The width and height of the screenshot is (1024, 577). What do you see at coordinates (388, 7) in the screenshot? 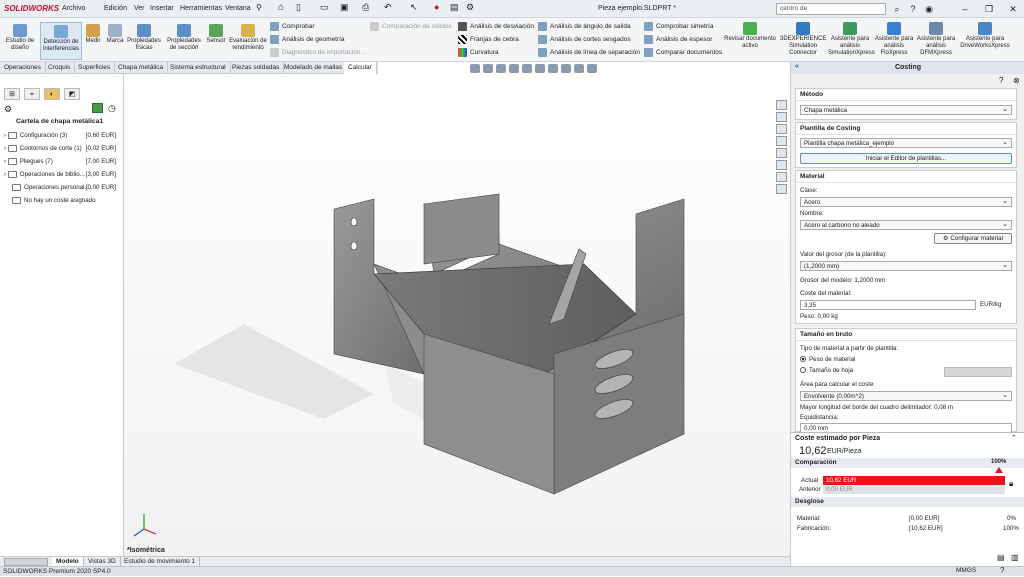
I see `undo-icon: ↶` at bounding box center [388, 7].